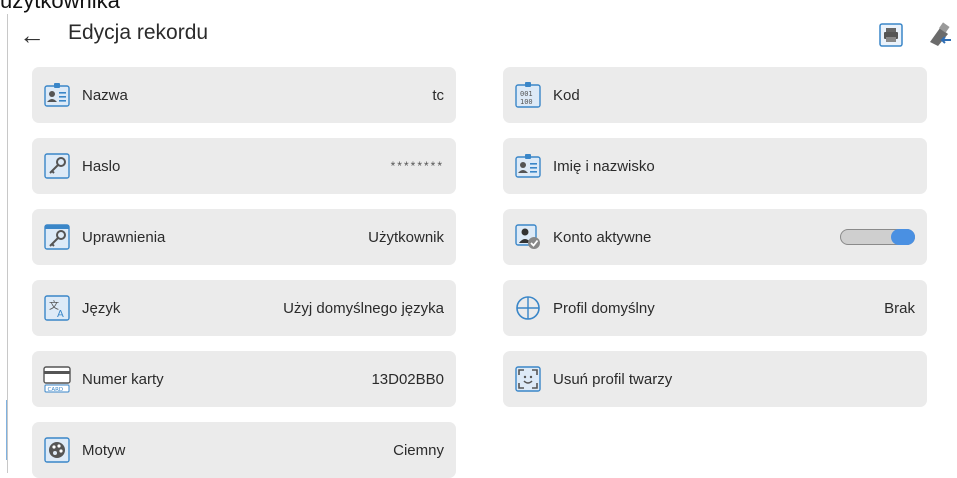  What do you see at coordinates (903, 237) in the screenshot?
I see `toggle-knob` at bounding box center [903, 237].